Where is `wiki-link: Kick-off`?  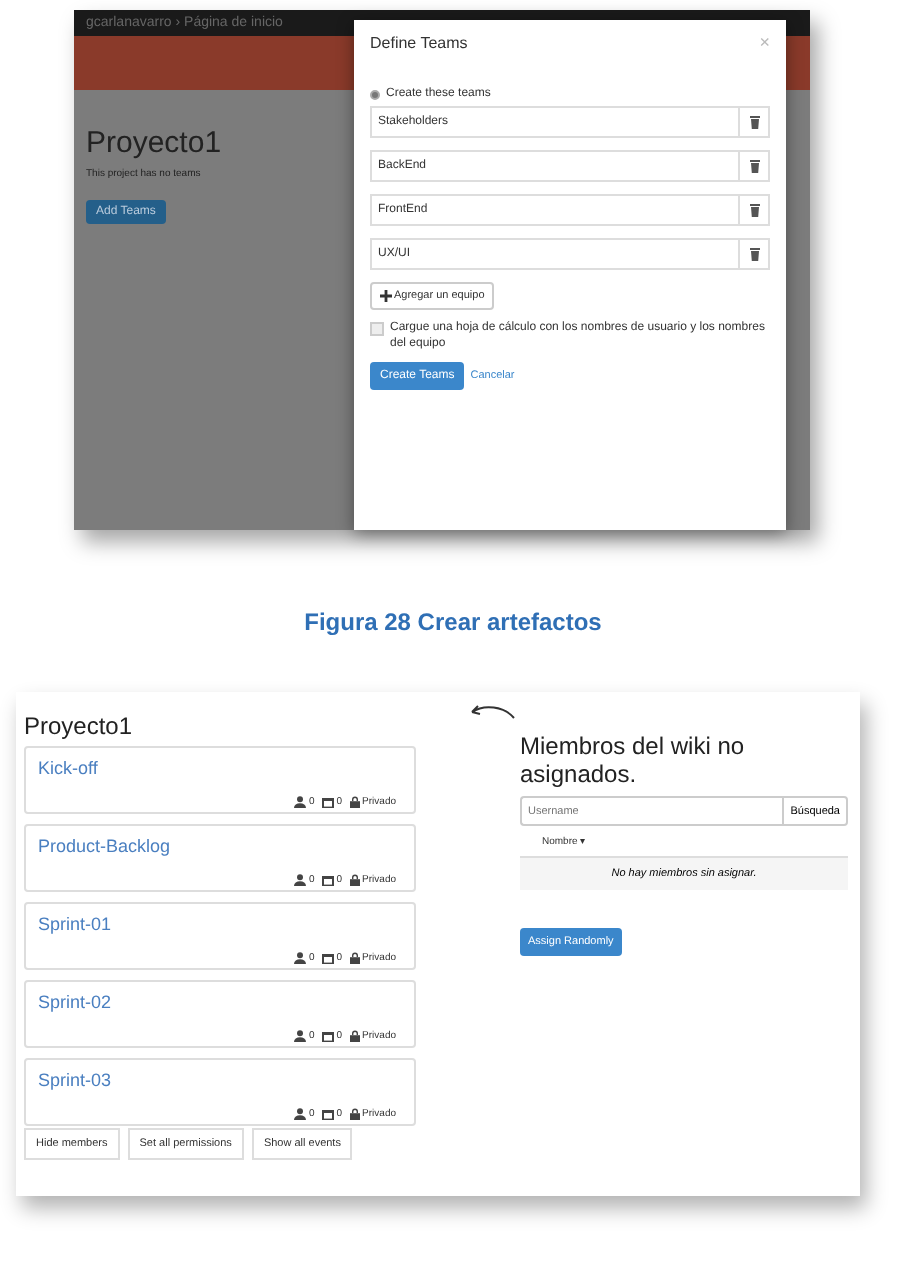 wiki-link: Kick-off is located at coordinates (220, 768).